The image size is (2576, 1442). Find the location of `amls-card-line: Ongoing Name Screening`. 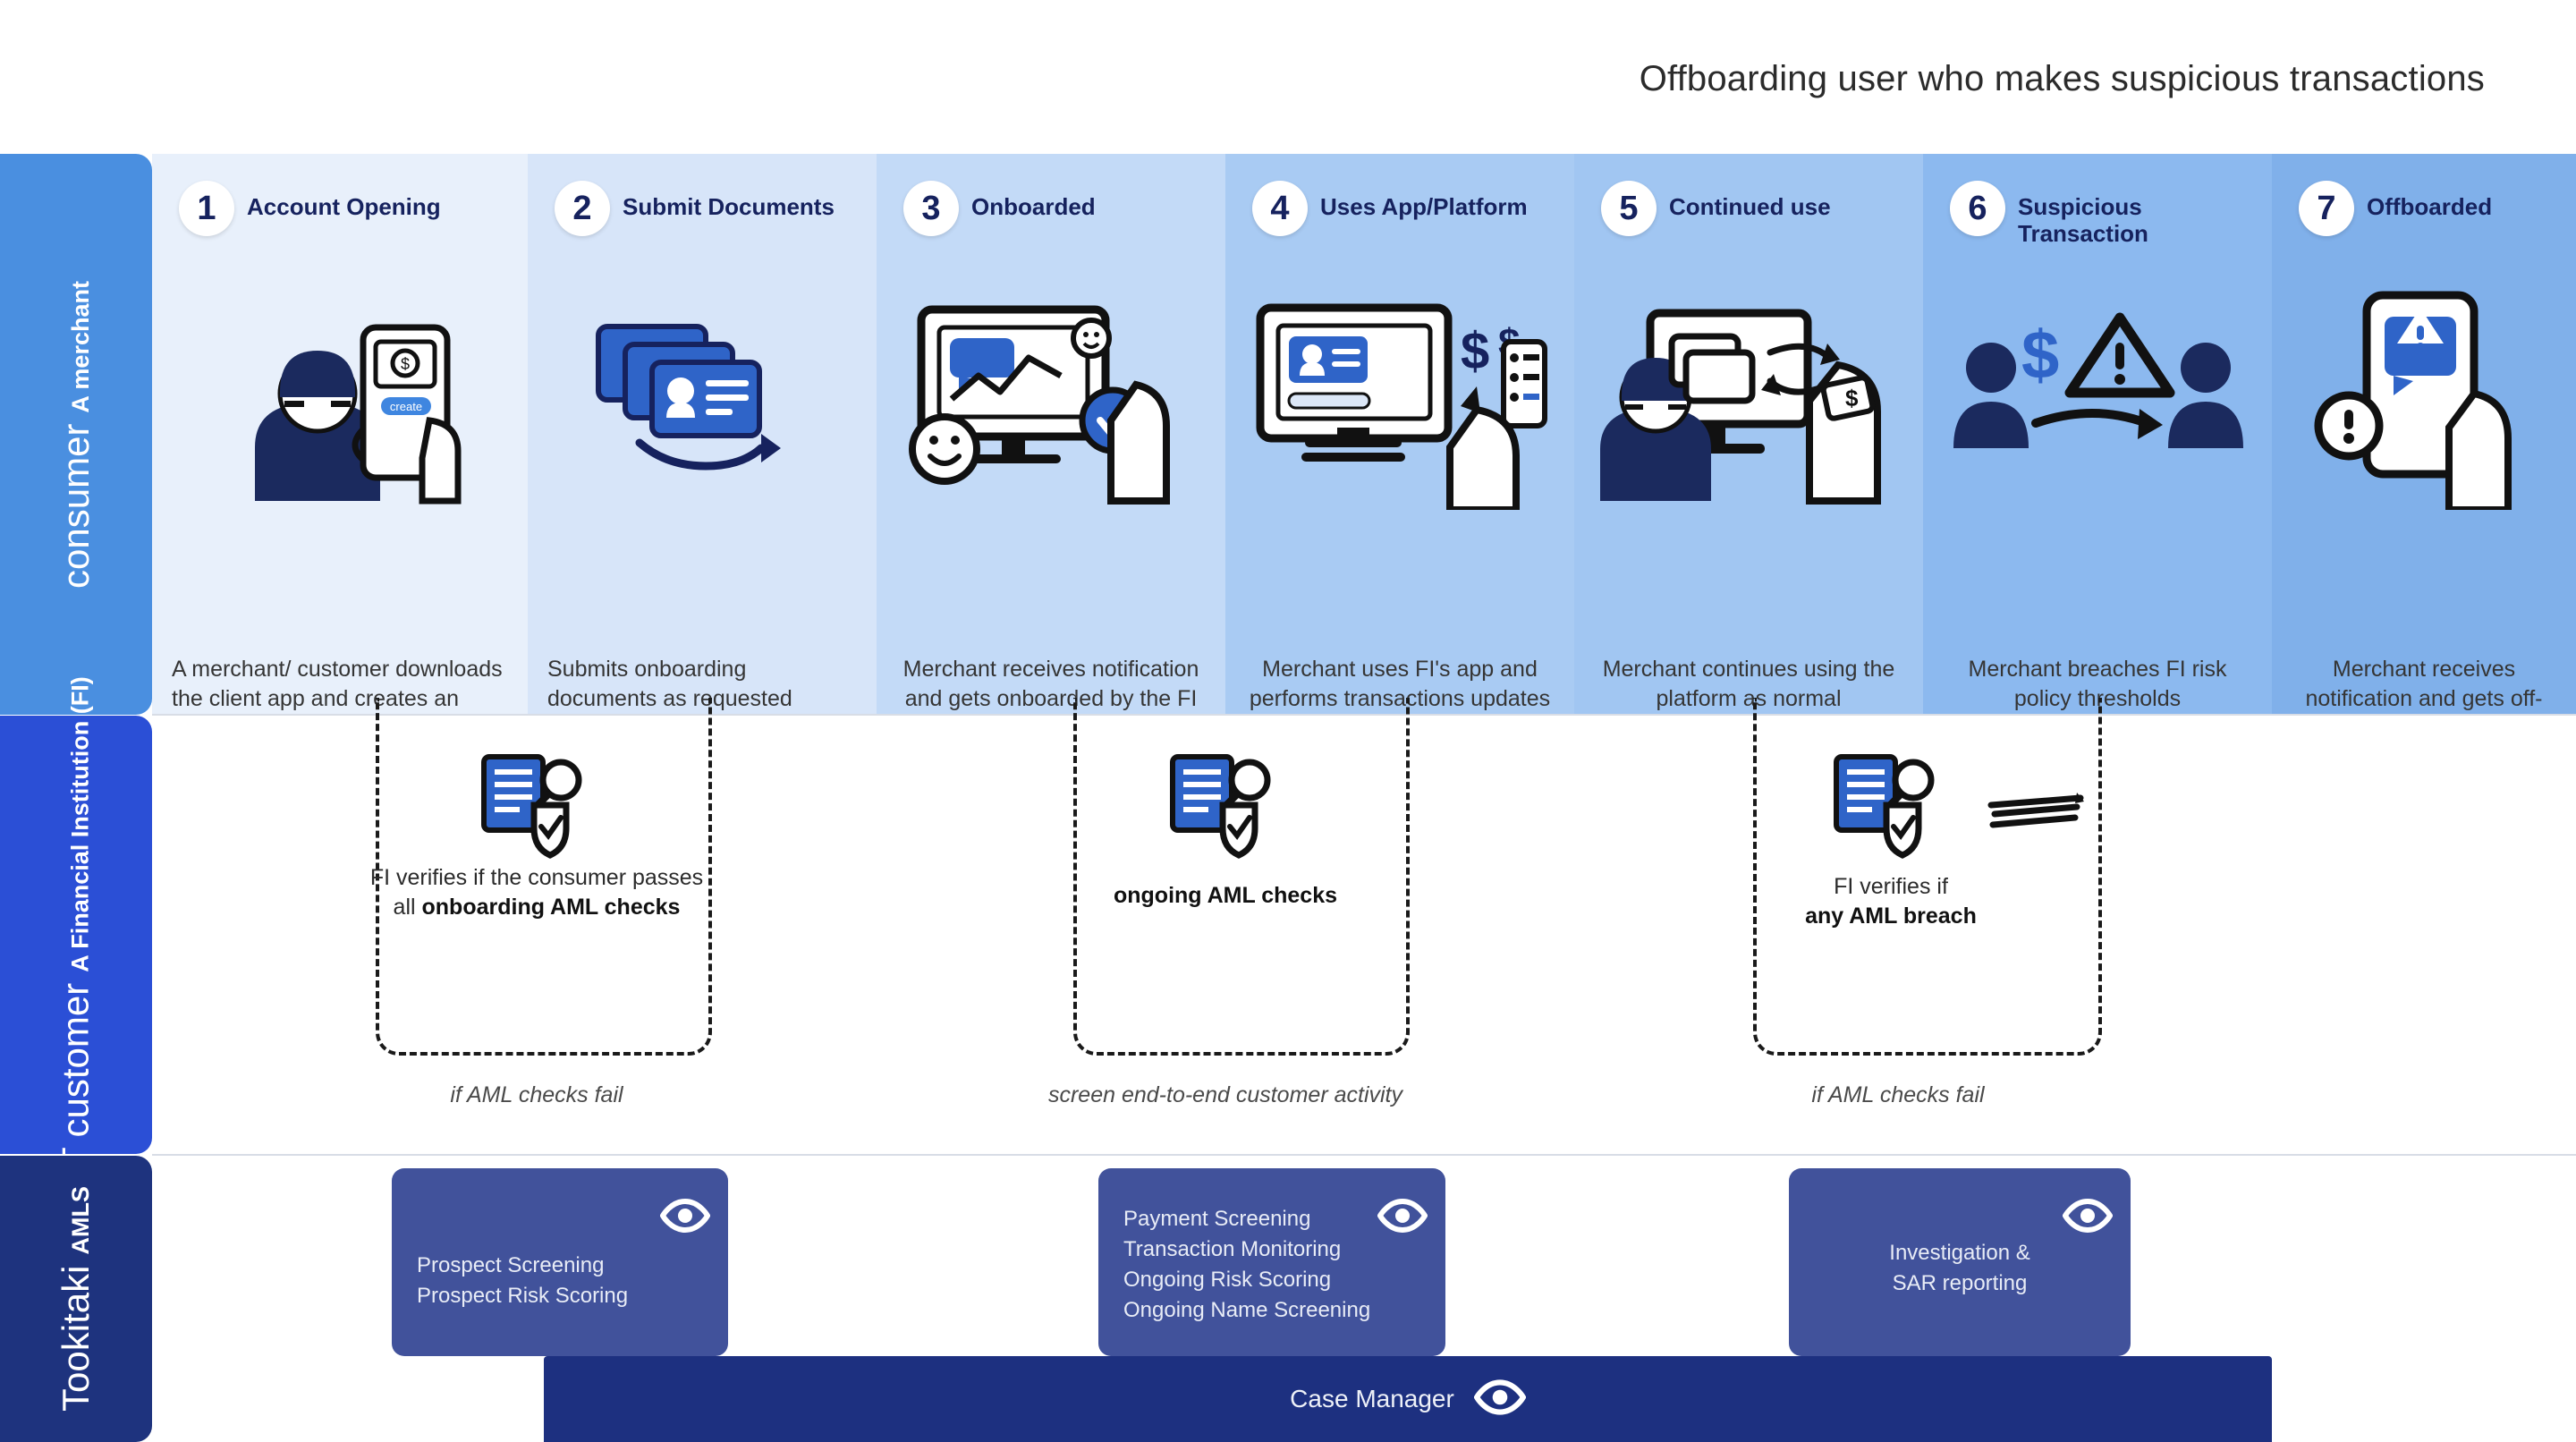

amls-card-line: Ongoing Name Screening is located at coordinates (1247, 1310).